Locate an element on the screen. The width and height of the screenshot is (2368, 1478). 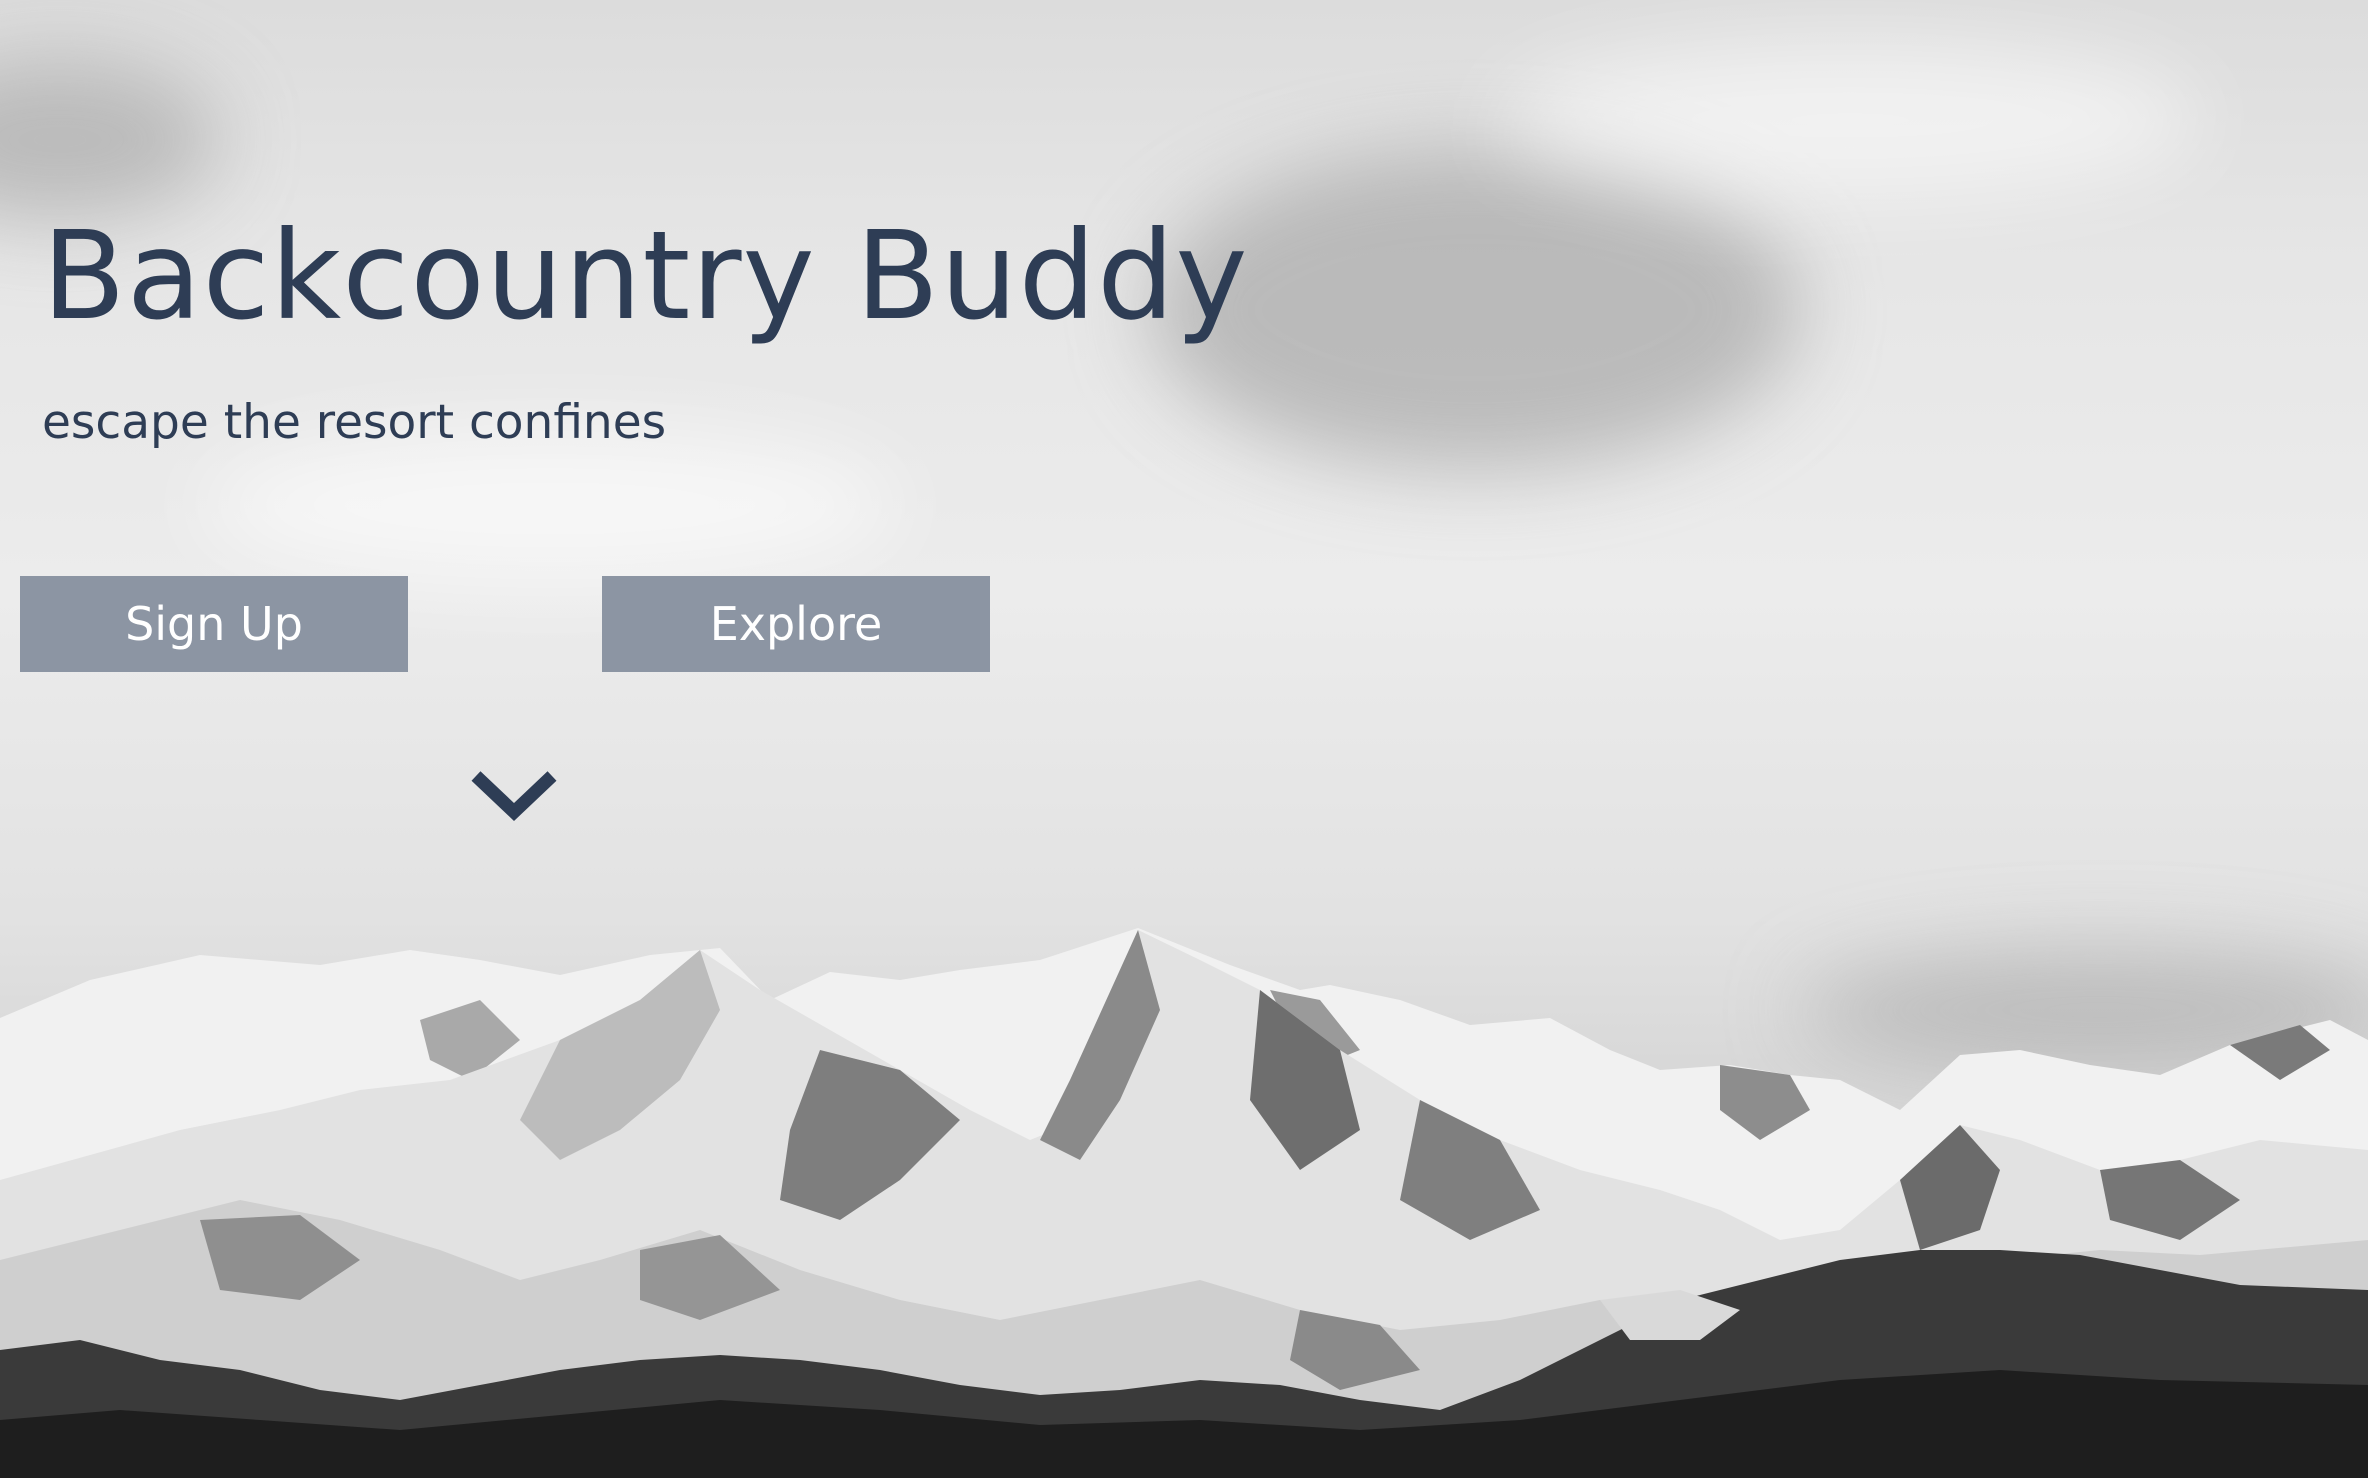
sign-up-button: Sign Up is located at coordinates (214, 624).